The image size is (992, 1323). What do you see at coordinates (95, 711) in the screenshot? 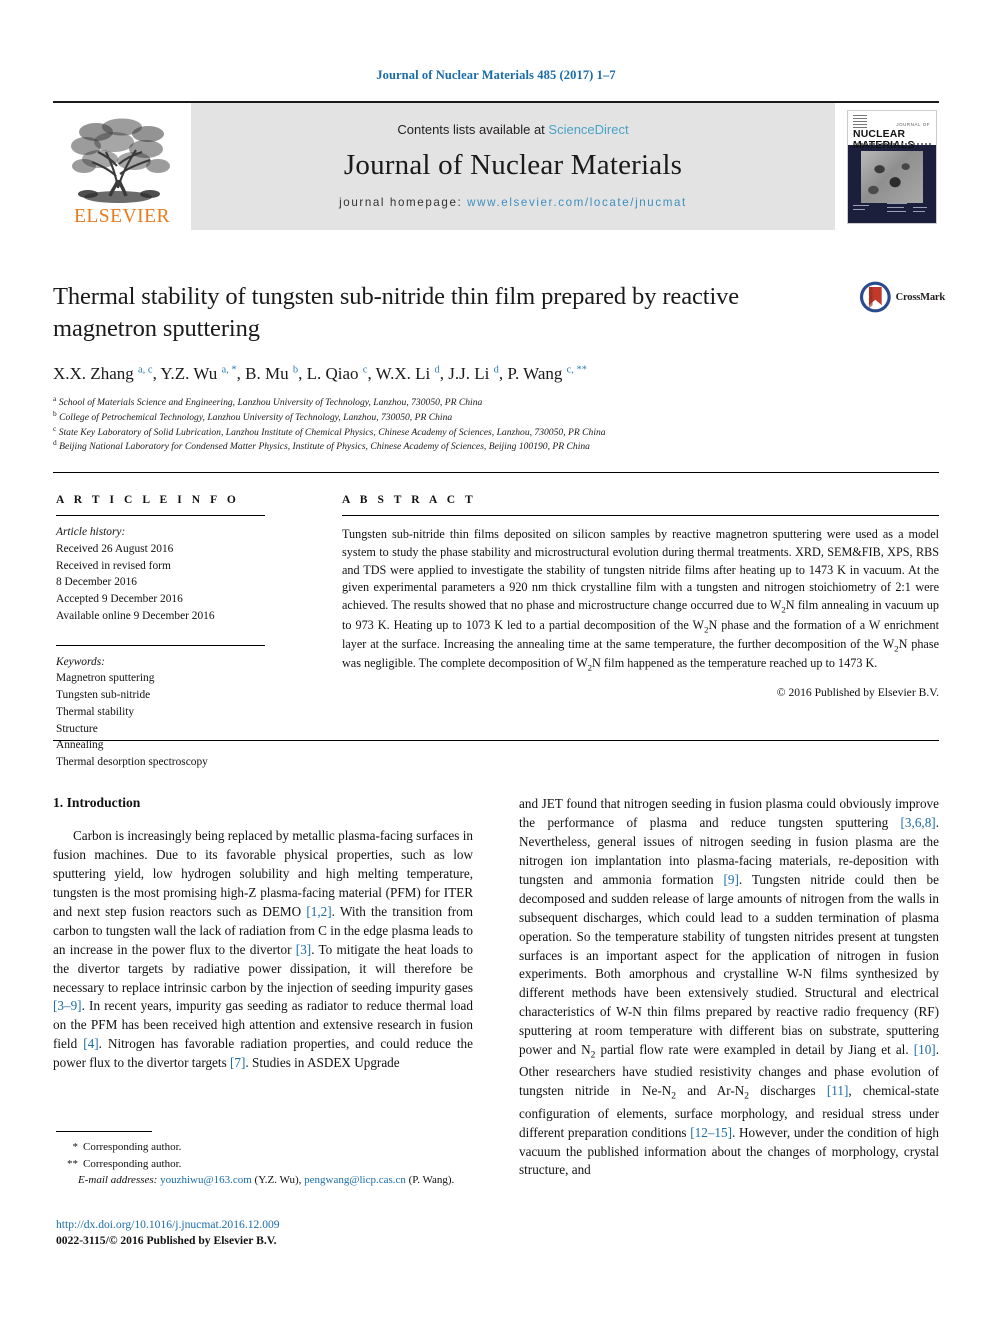
I see `keyword-item: Thermal stability` at bounding box center [95, 711].